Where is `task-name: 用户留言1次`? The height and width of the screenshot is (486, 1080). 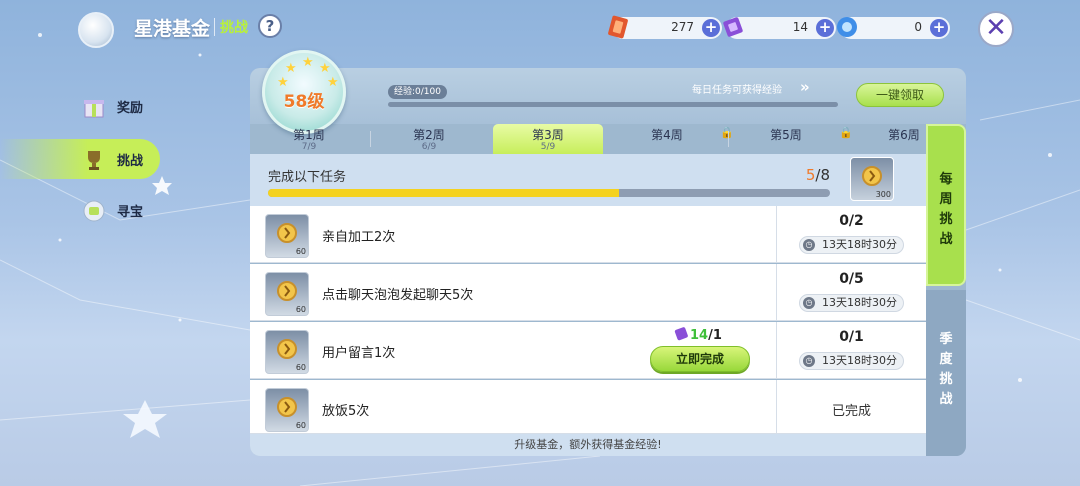 task-name: 用户留言1次 is located at coordinates (359, 353).